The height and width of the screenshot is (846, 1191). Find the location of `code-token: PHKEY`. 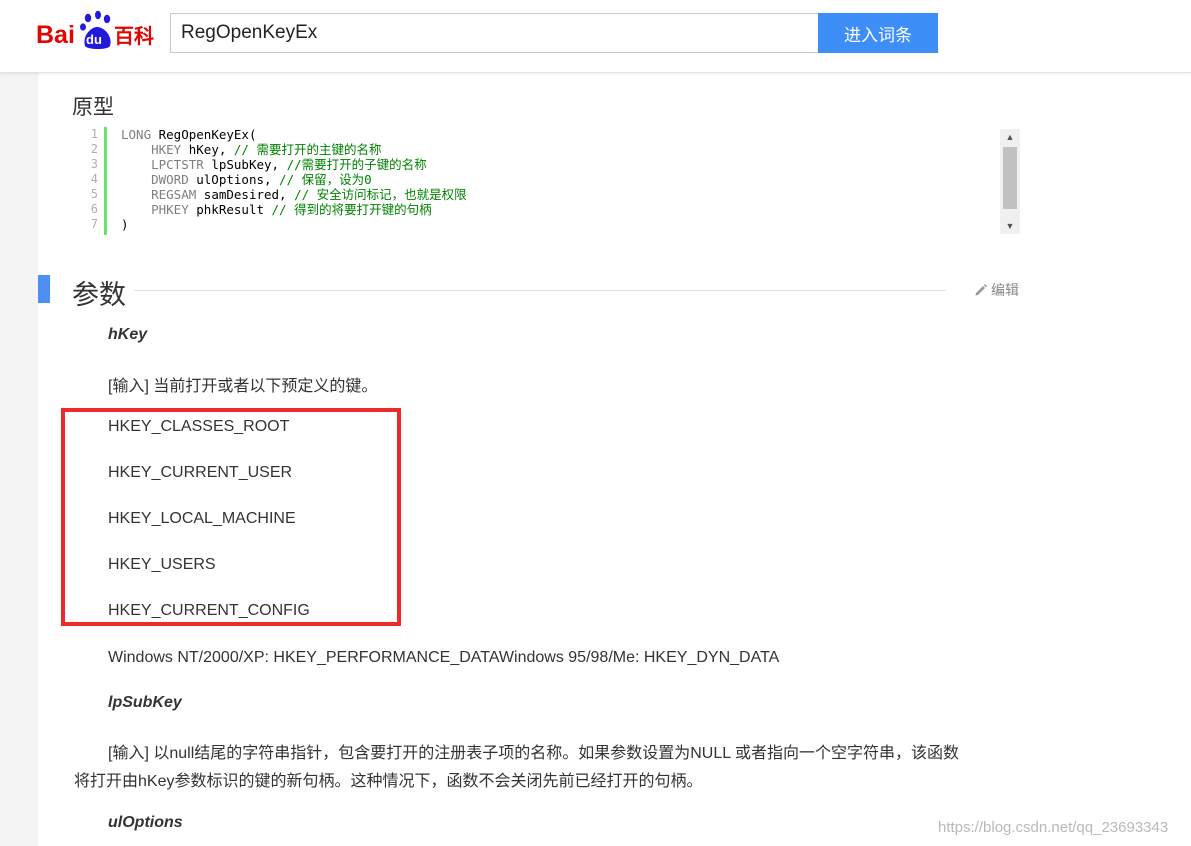

code-token: PHKEY is located at coordinates (155, 209).